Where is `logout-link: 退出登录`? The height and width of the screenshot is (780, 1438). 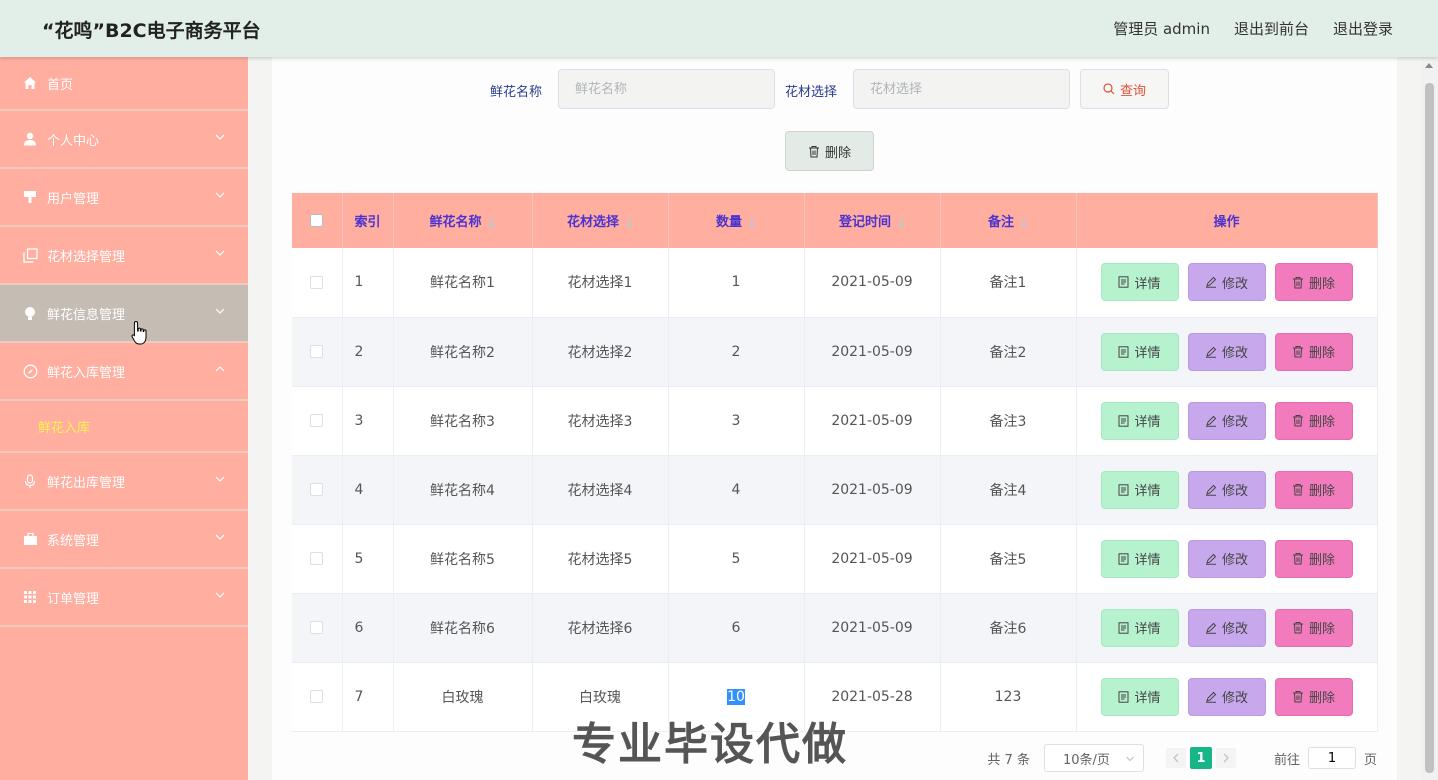 logout-link: 退出登录 is located at coordinates (1363, 28).